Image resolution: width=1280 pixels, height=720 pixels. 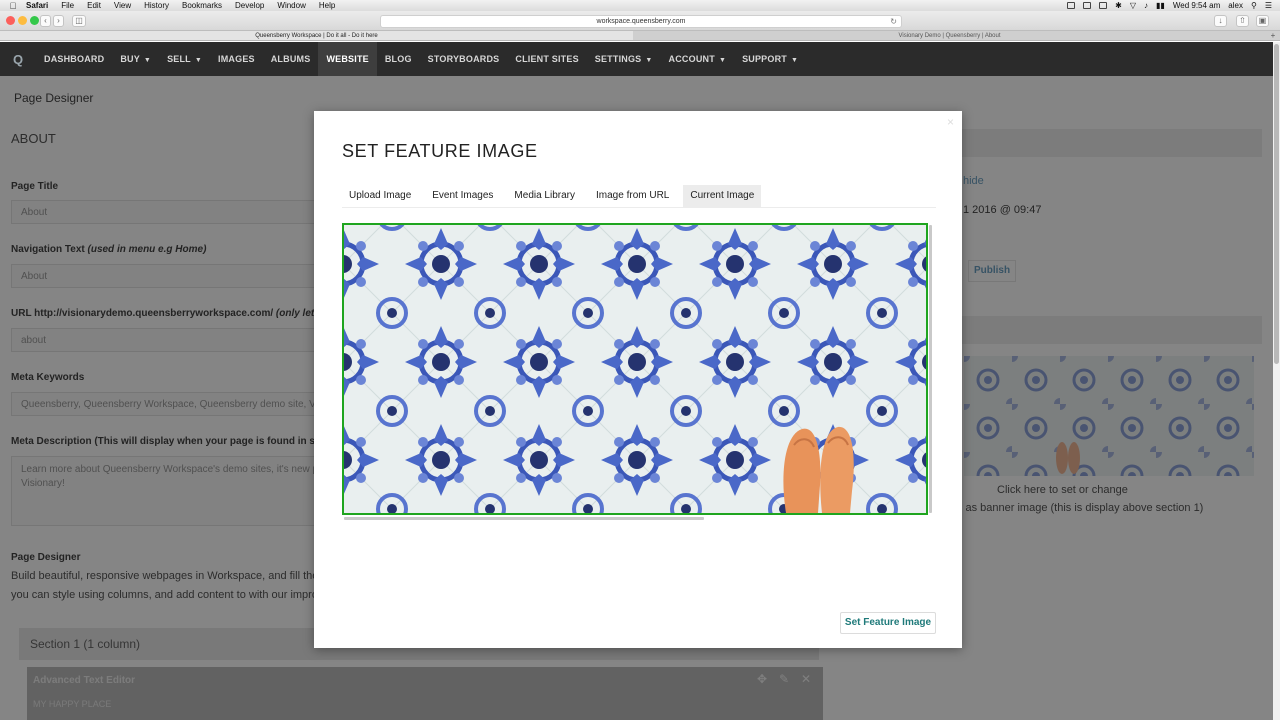 What do you see at coordinates (462, 196) in the screenshot?
I see `tab-event-images: Event Images` at bounding box center [462, 196].